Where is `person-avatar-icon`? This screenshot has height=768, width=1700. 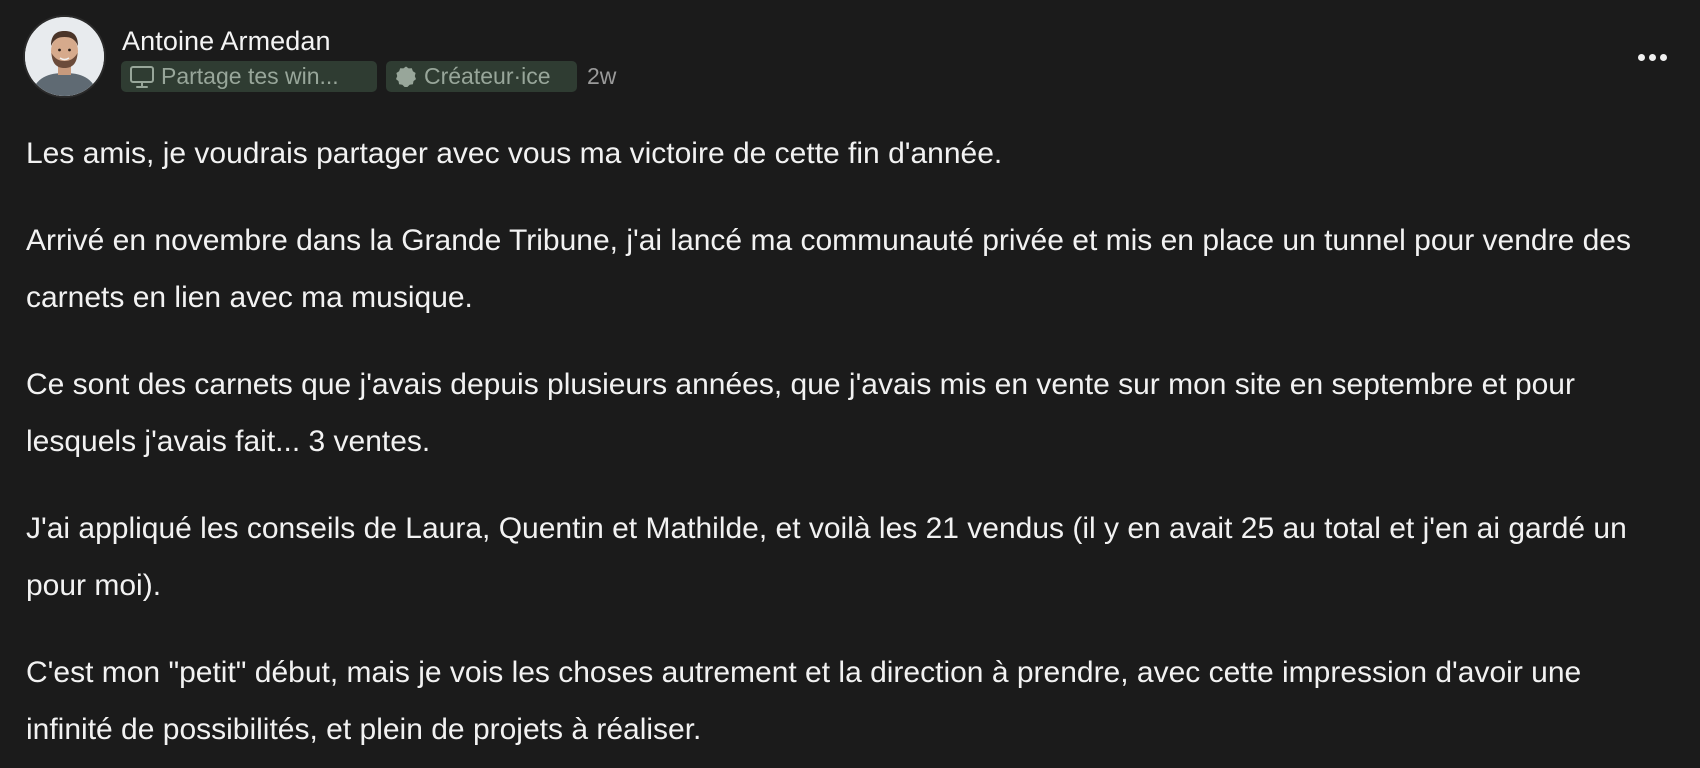
person-avatar-icon is located at coordinates (64, 56).